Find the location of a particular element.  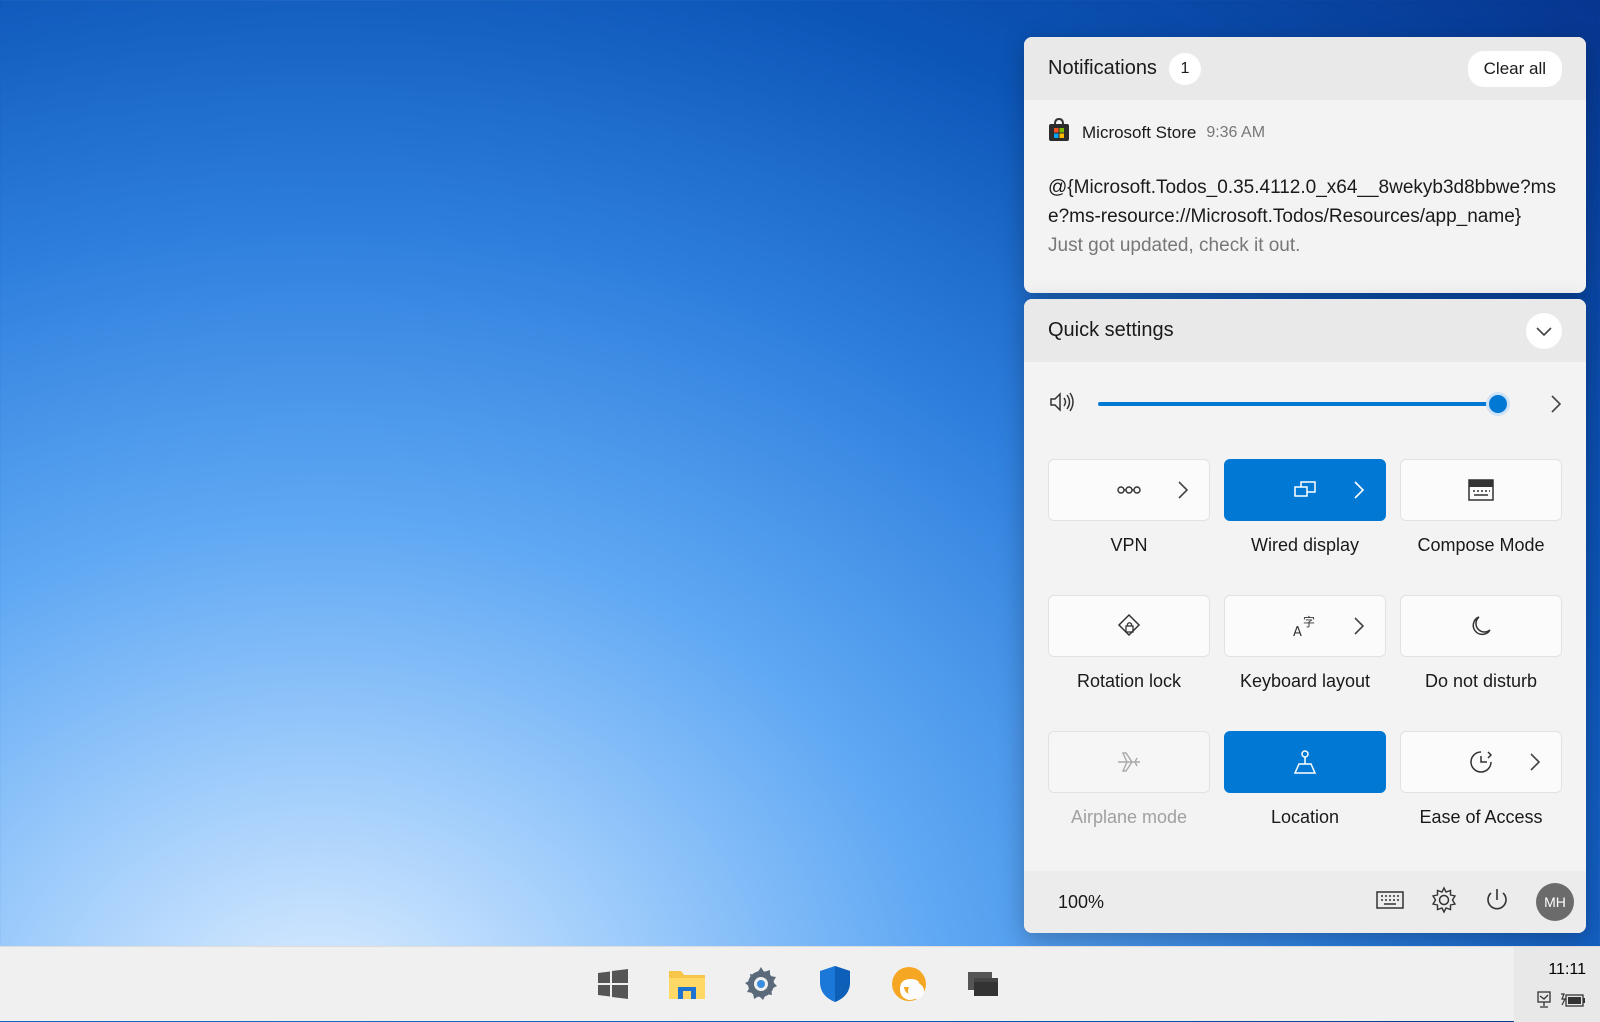

tile-wired-display: Wired display is located at coordinates (1305, 507).